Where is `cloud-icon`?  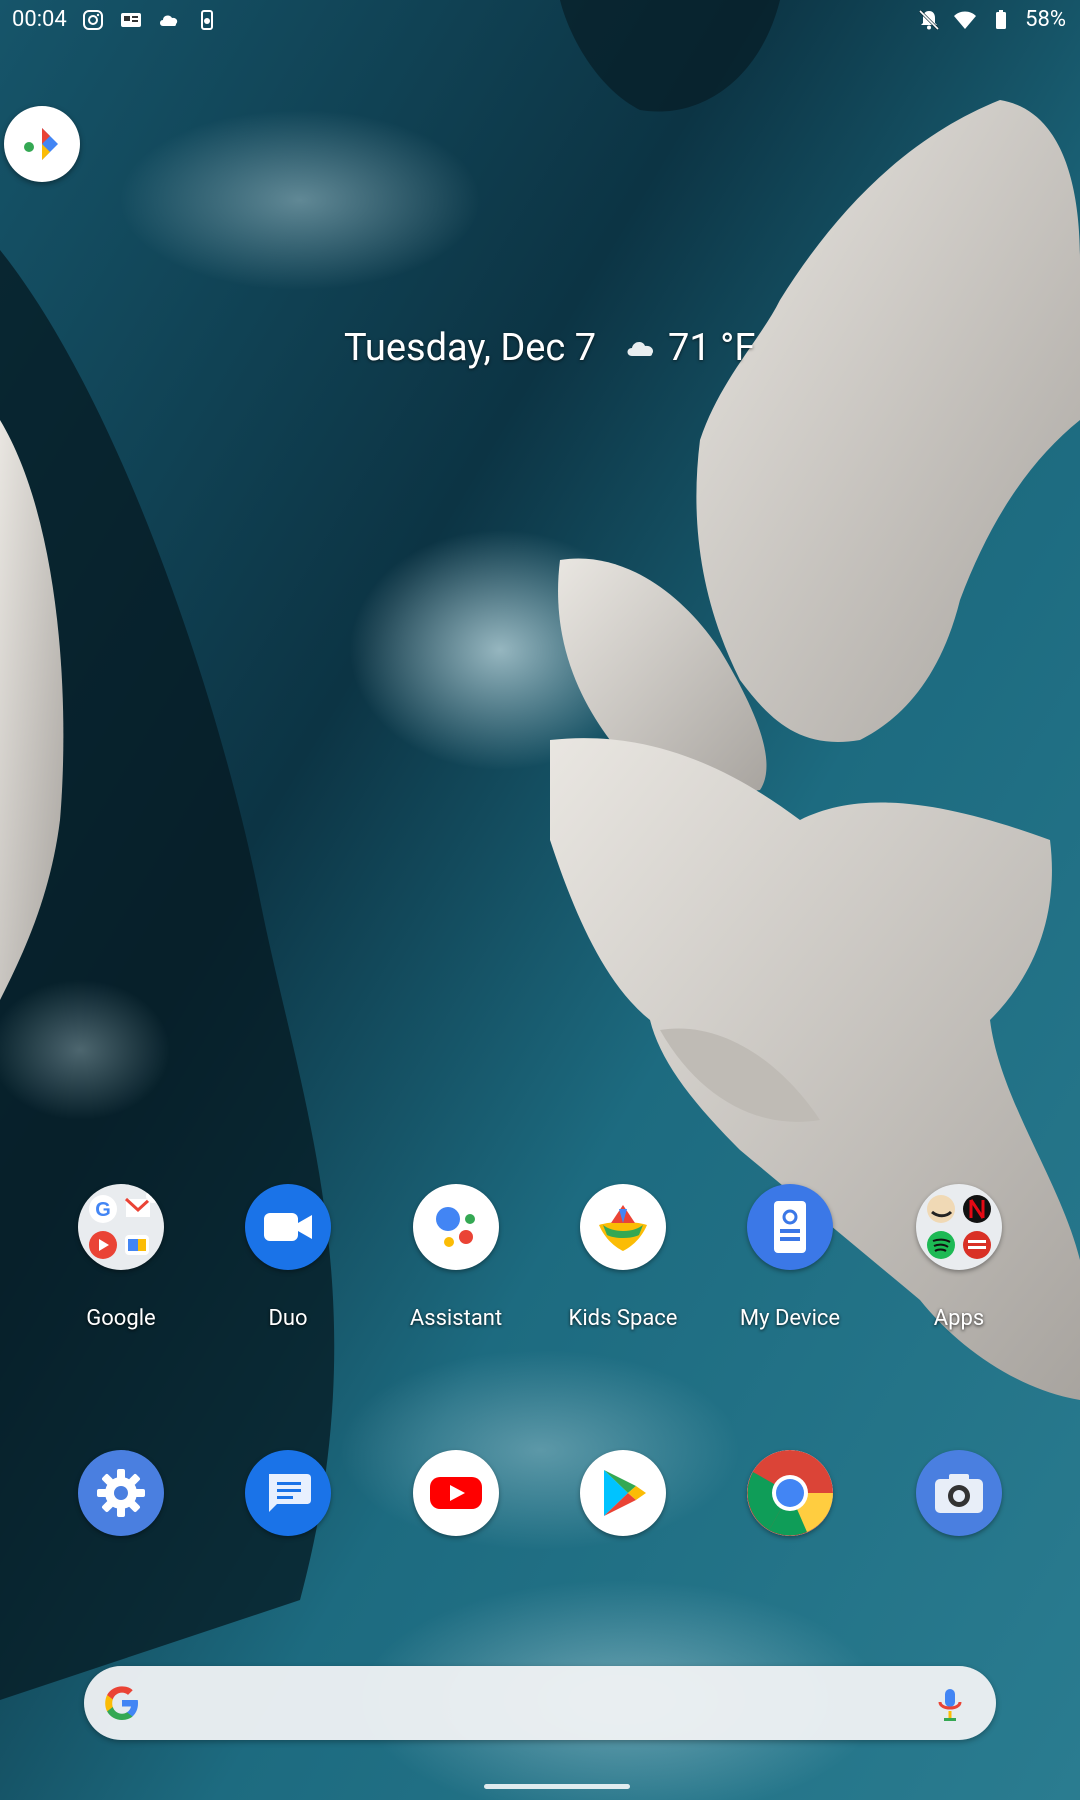 cloud-icon is located at coordinates (168, 20).